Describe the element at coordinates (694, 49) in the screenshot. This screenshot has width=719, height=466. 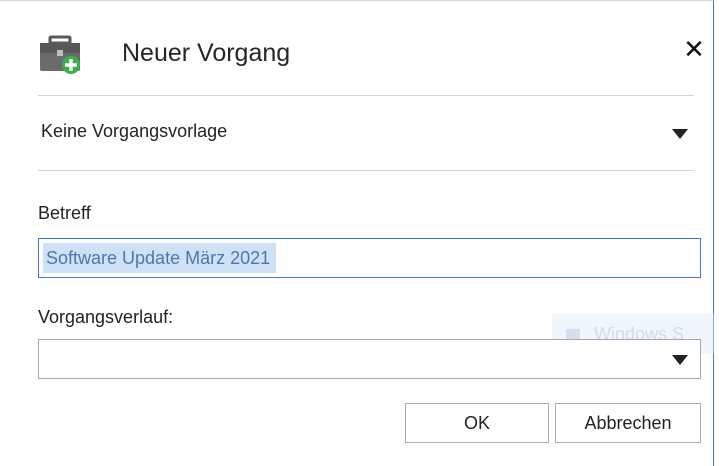
I see `close-icon: ✕` at that location.